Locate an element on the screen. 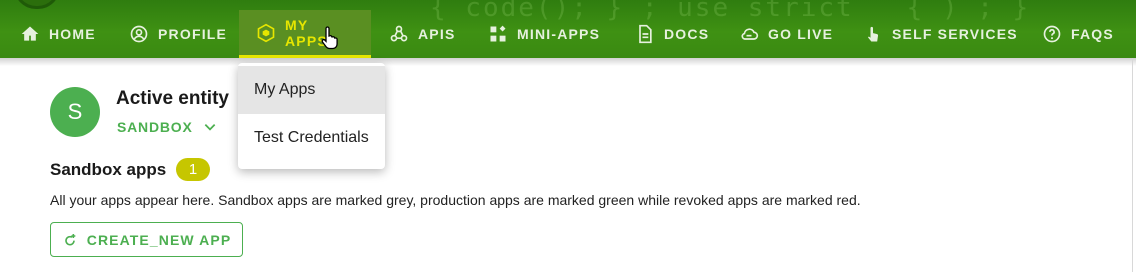 The width and height of the screenshot is (1136, 272). nav-item-profile: PROFILE is located at coordinates (178, 34).